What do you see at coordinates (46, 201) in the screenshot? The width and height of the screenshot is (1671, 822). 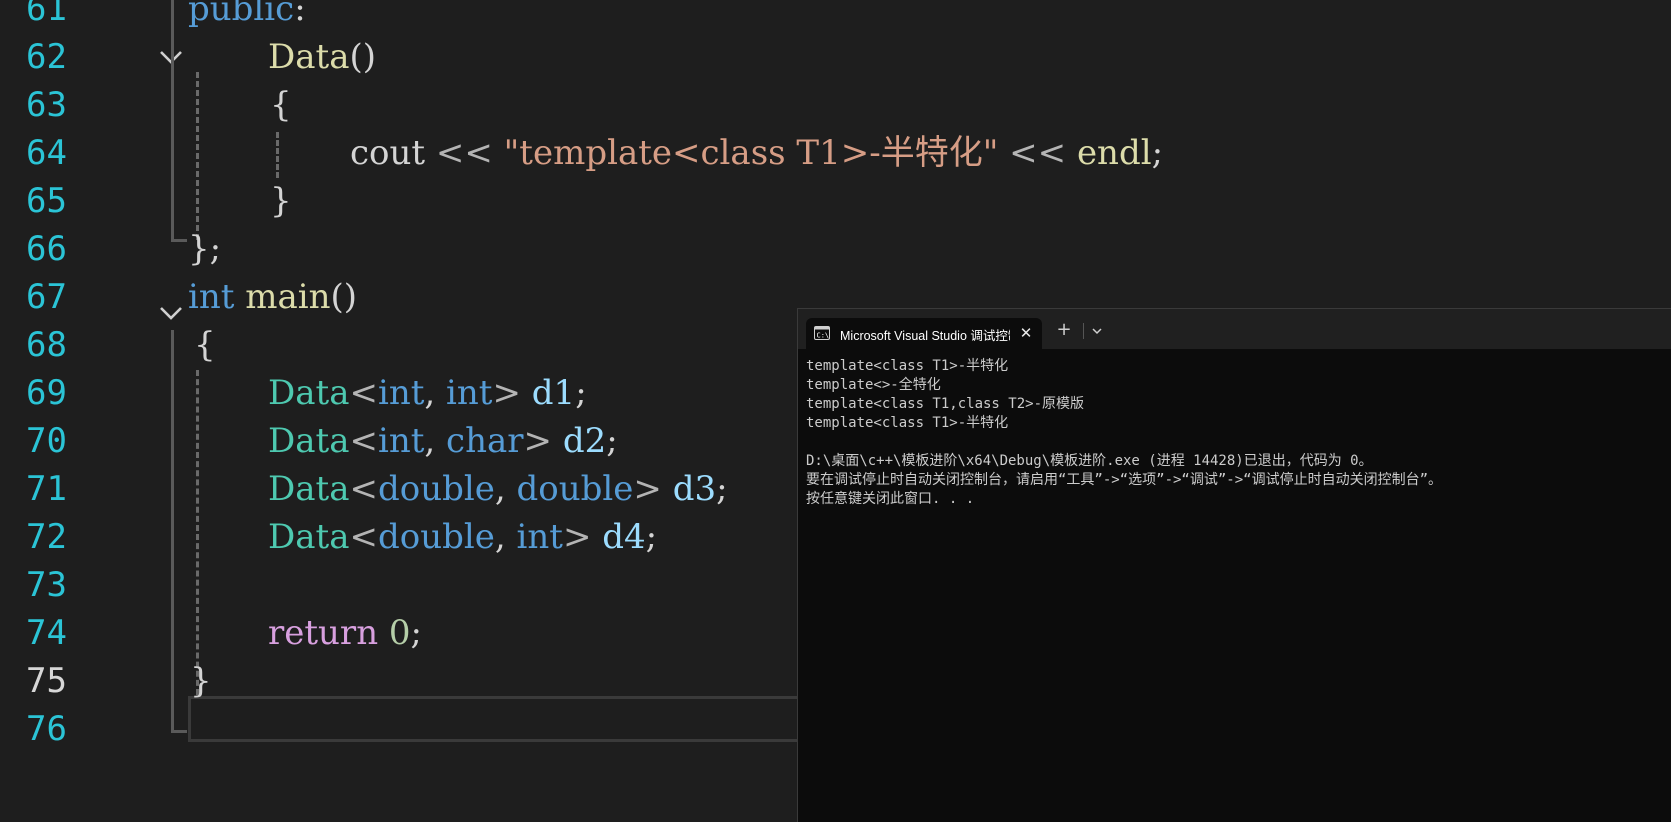 I see `line-number: 65` at bounding box center [46, 201].